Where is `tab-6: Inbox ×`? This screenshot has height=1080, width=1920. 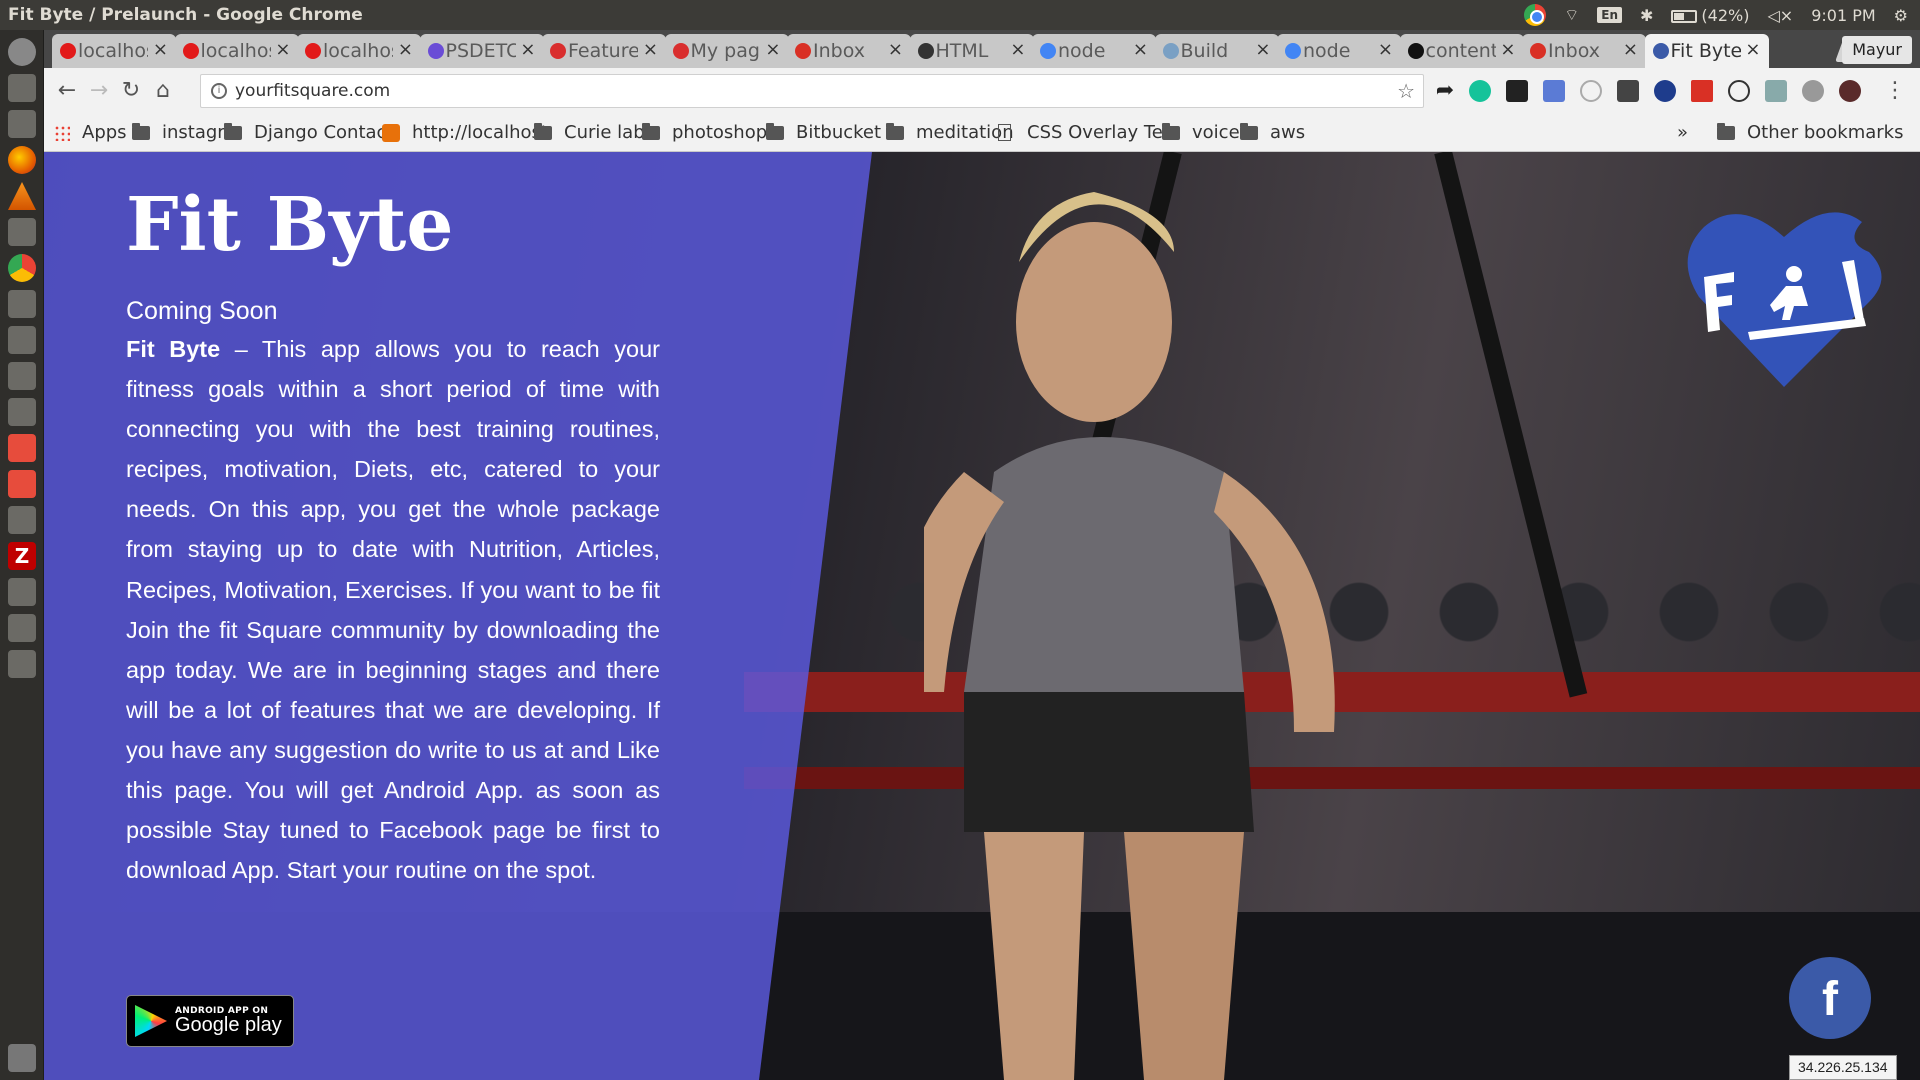 tab-6: Inbox × is located at coordinates (849, 51).